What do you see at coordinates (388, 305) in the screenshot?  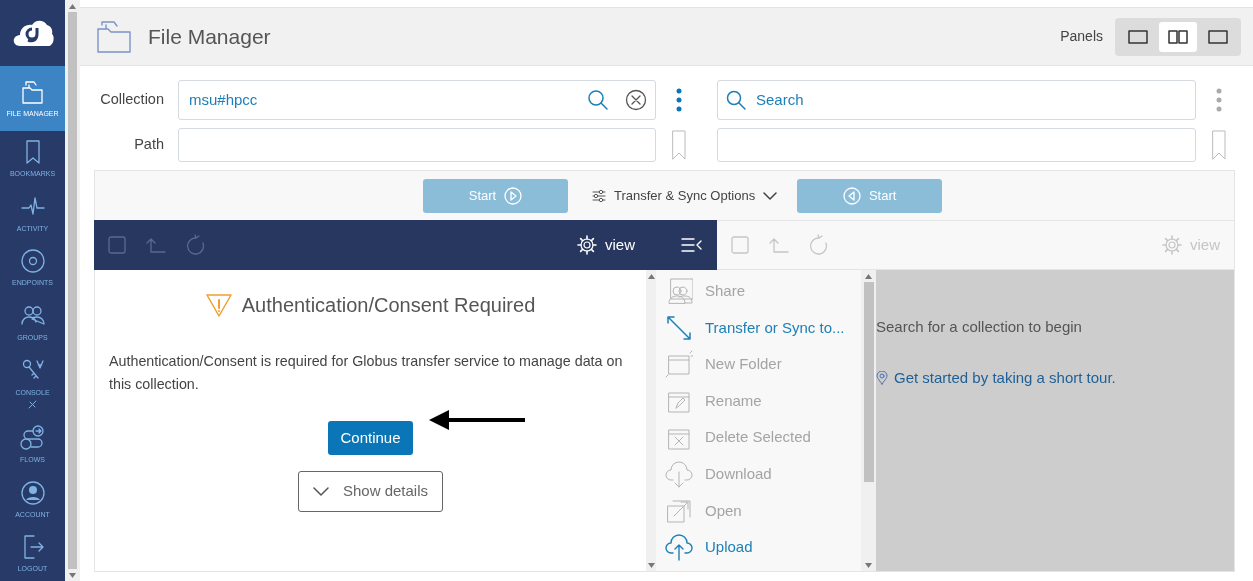 I see `auth-title: Authentication/Consent Required` at bounding box center [388, 305].